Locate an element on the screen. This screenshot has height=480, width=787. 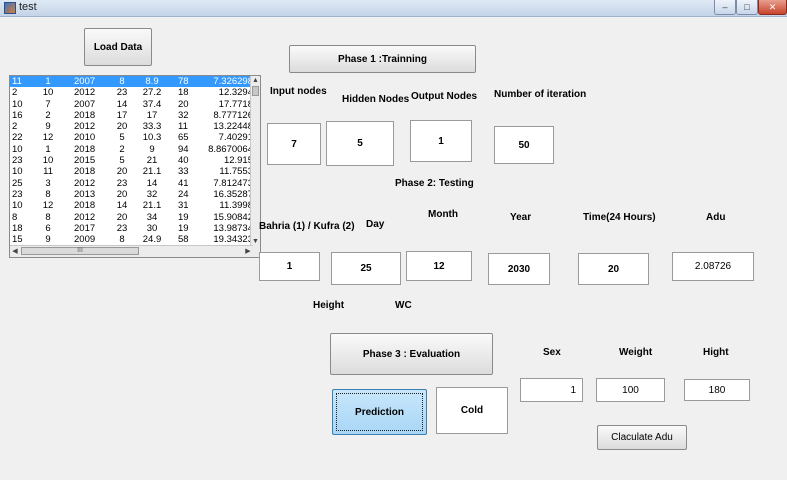
table-row: 8 8 2012 20 34 19 15.90842 is located at coordinates (131, 217).